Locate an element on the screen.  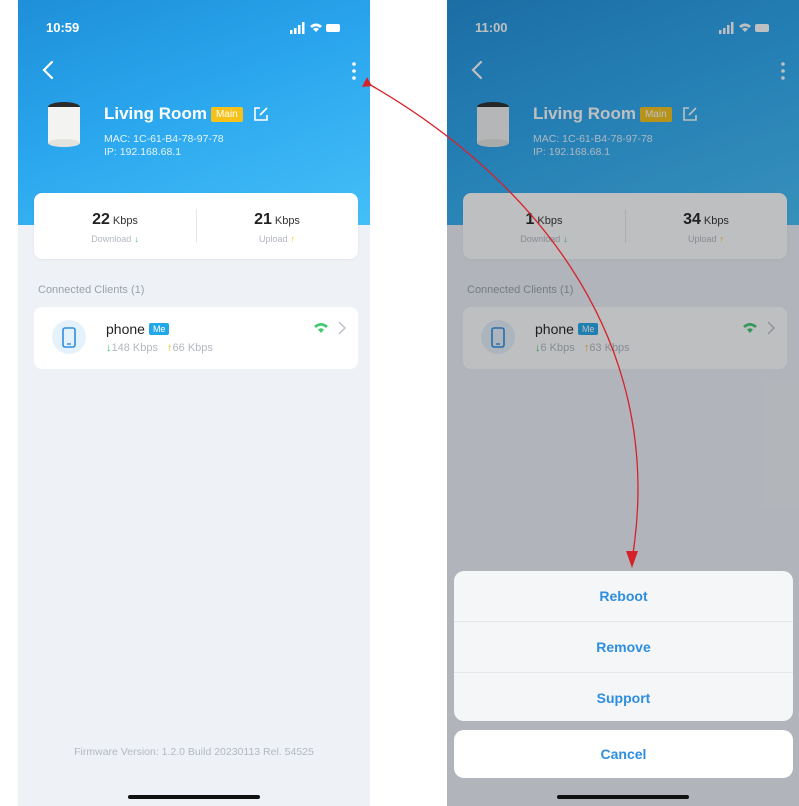
chevron-right-icon is located at coordinates (342, 328).